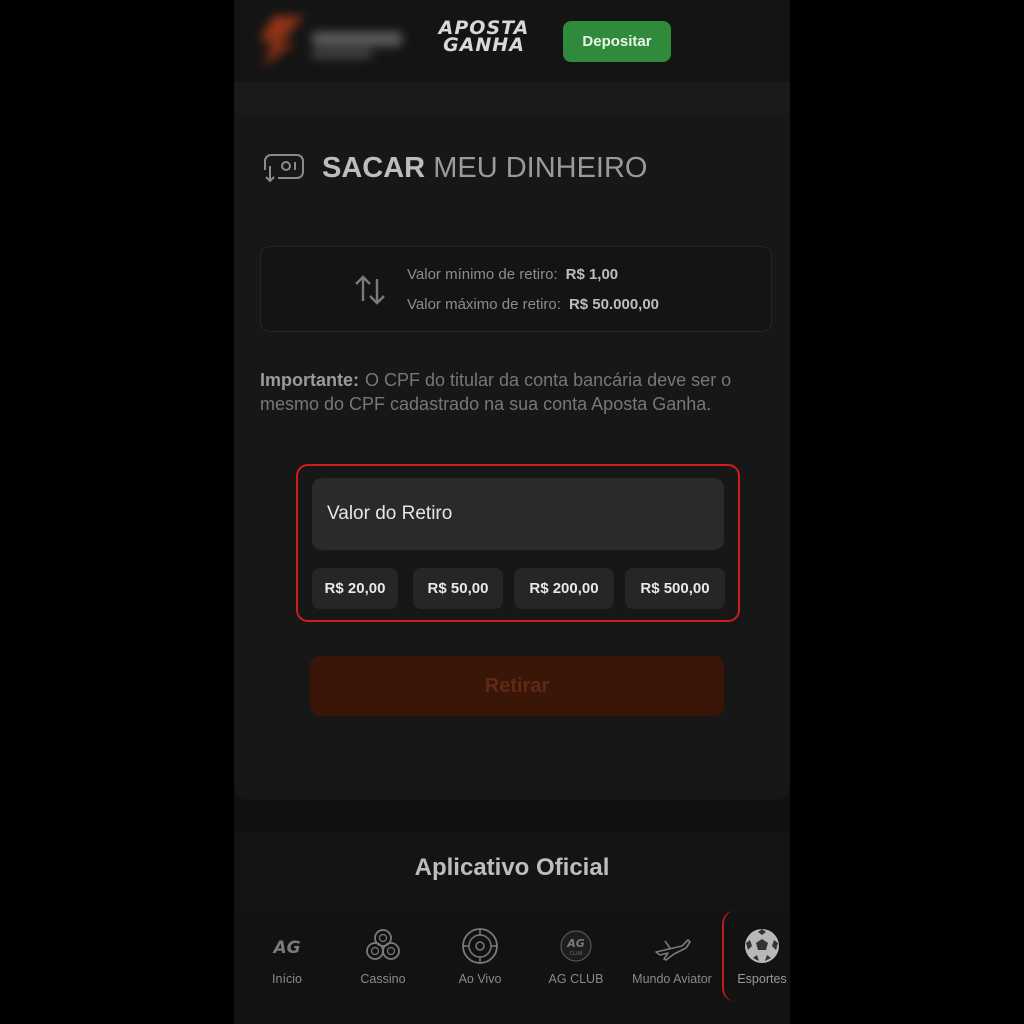 The width and height of the screenshot is (1024, 1024). Describe the element at coordinates (287, 979) in the screenshot. I see `nav-label-inicio: Início` at that location.